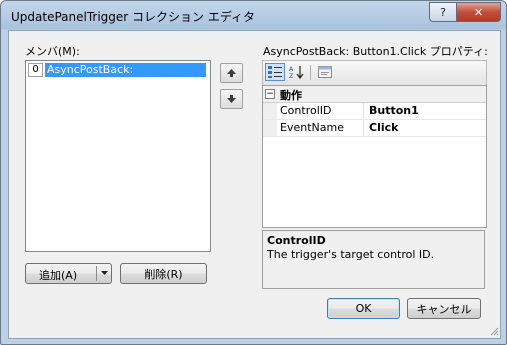  What do you see at coordinates (133, 17) in the screenshot?
I see `window-title: UpdatePanelTrigger コレクション エディタ` at bounding box center [133, 17].